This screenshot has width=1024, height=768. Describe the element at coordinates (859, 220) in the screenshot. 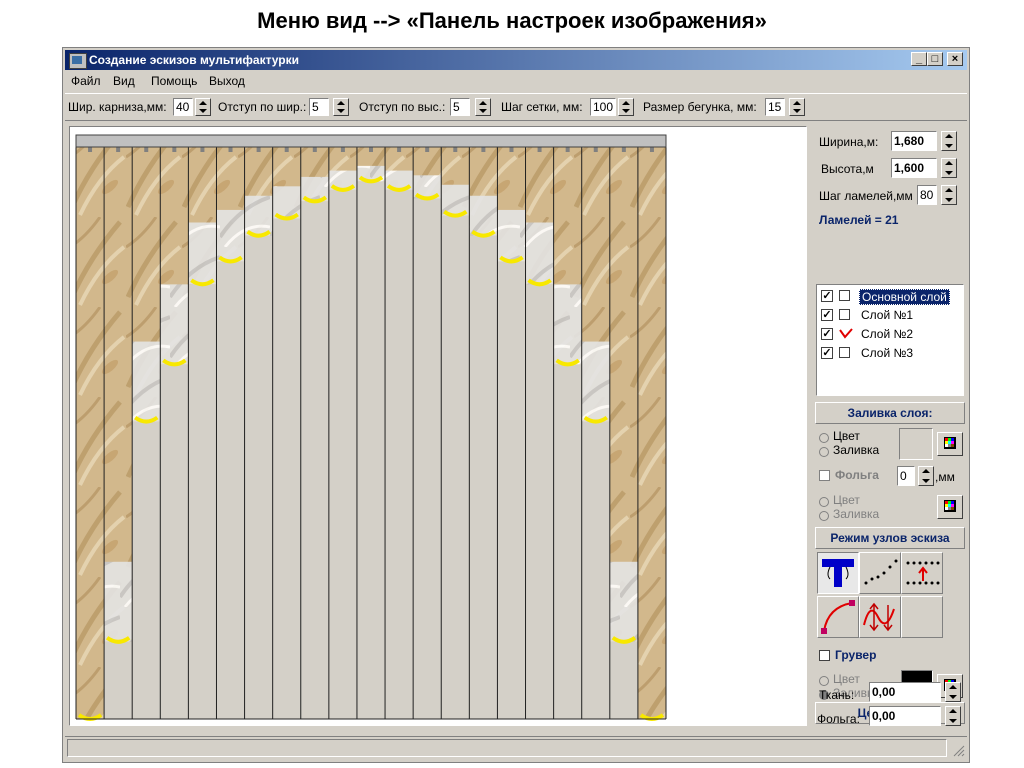

I see `slats-count: Ламелей = 21` at that location.